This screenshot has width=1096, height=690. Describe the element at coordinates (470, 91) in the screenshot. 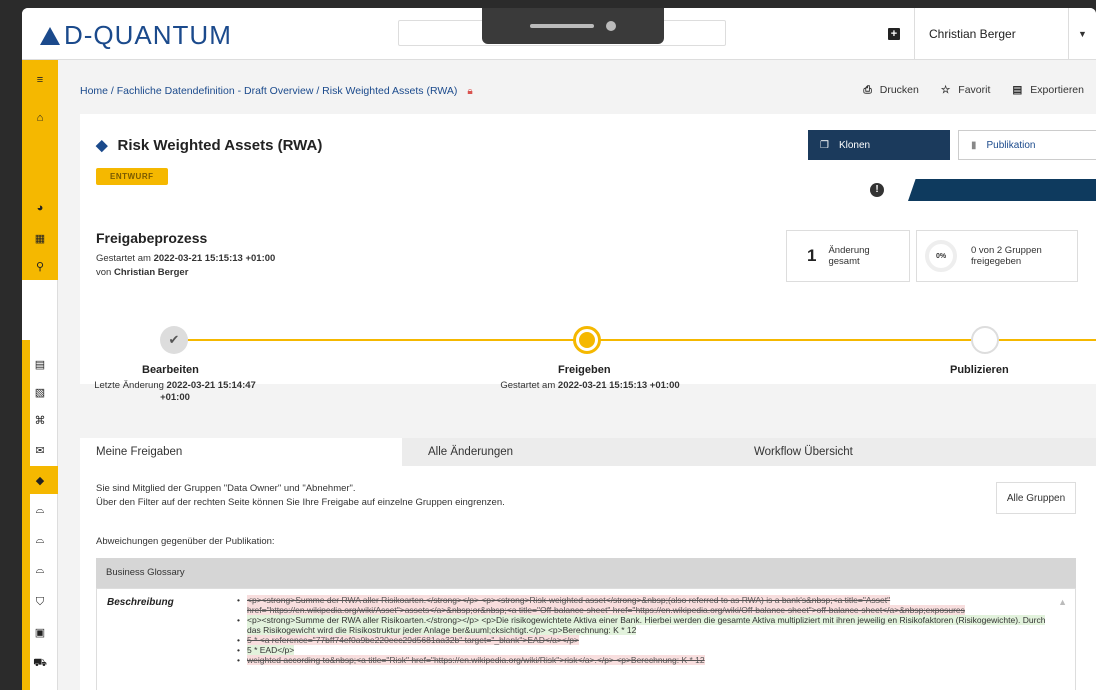

I see `lock-icon: 🔒︎` at that location.